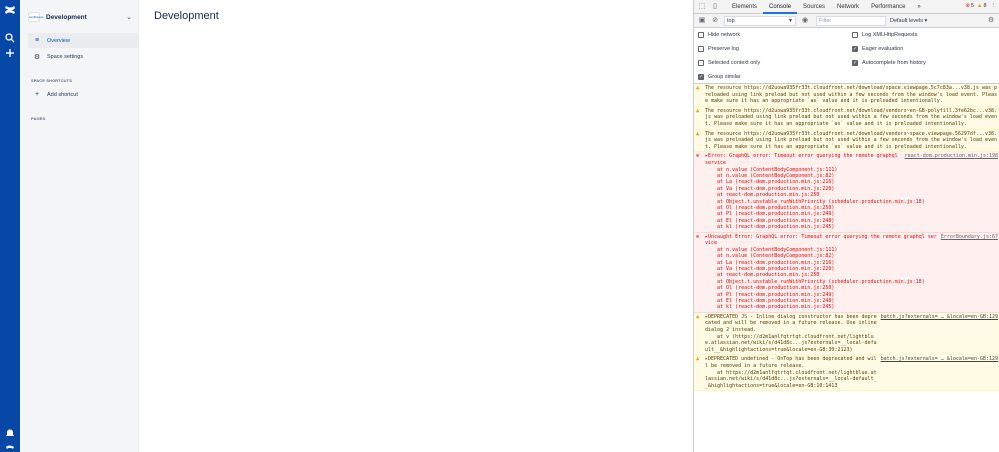  I want to click on console-toolbar: ▣ ⊘ top ▼ ◉ Filter Default levels ▾ ⚙, so click(846, 21).